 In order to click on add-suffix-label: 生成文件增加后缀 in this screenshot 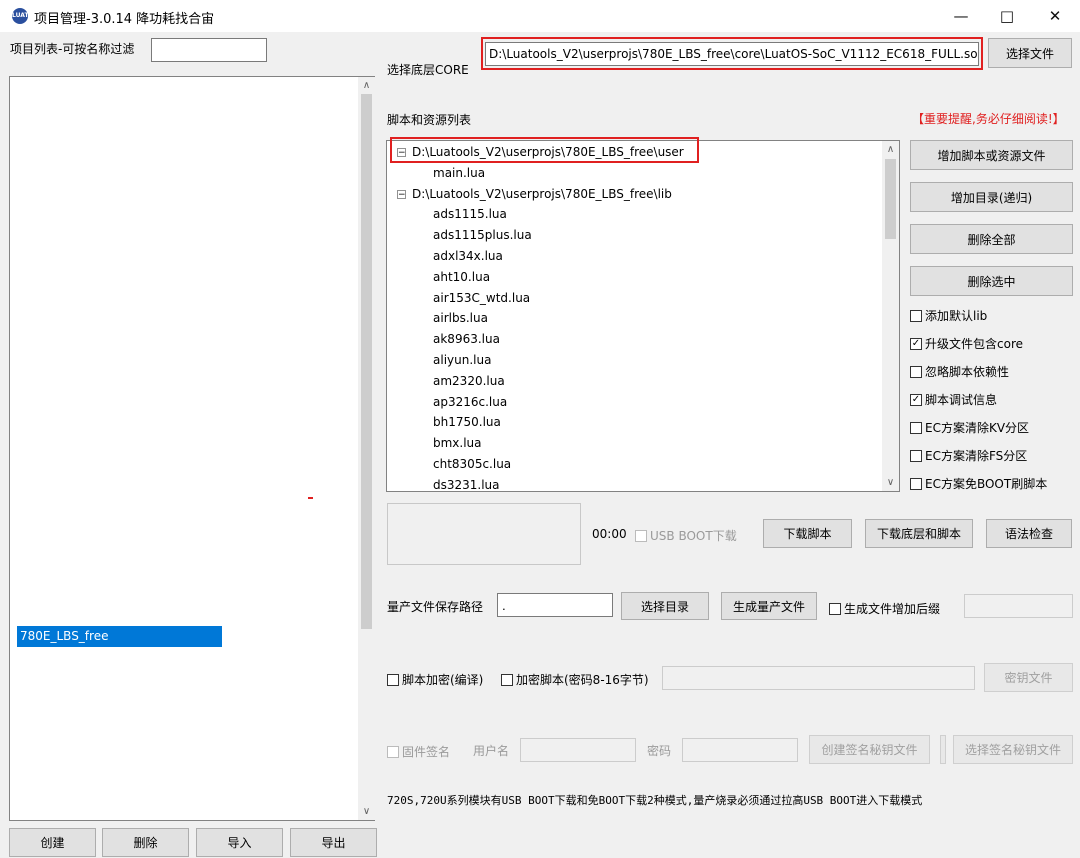, I will do `click(892, 609)`.